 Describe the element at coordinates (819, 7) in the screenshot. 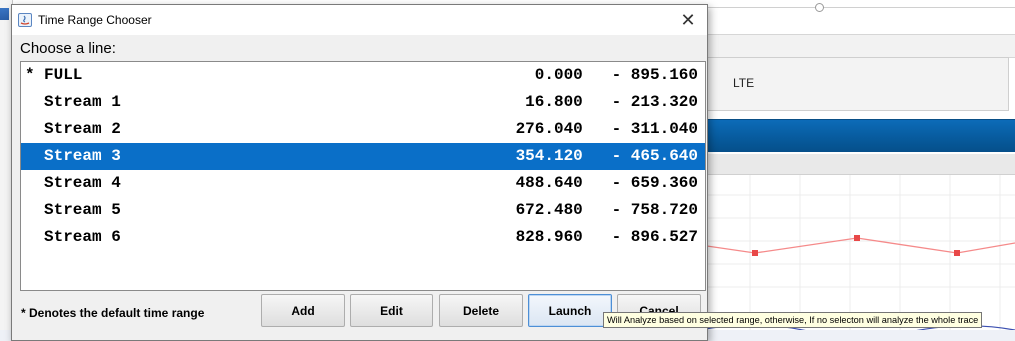

I see `slider-knob-icon` at that location.